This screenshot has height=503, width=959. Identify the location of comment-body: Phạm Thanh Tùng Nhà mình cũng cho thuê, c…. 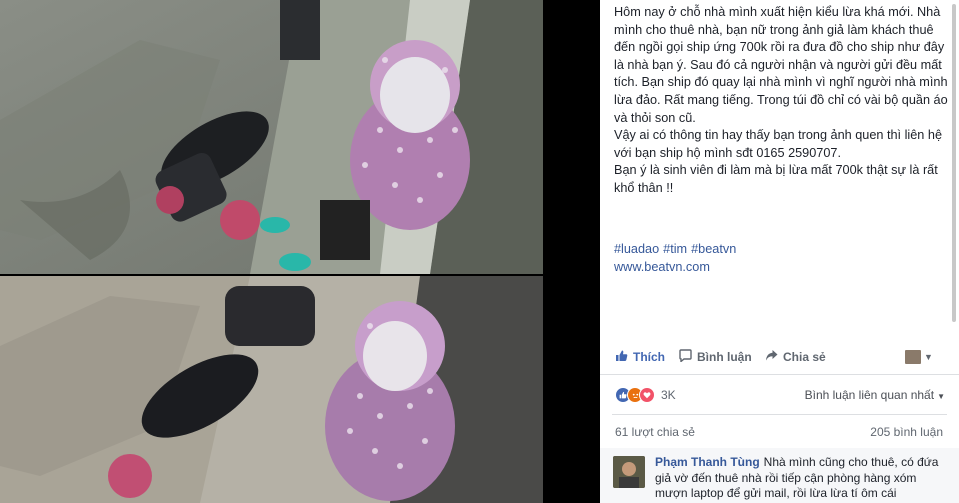
(801, 478).